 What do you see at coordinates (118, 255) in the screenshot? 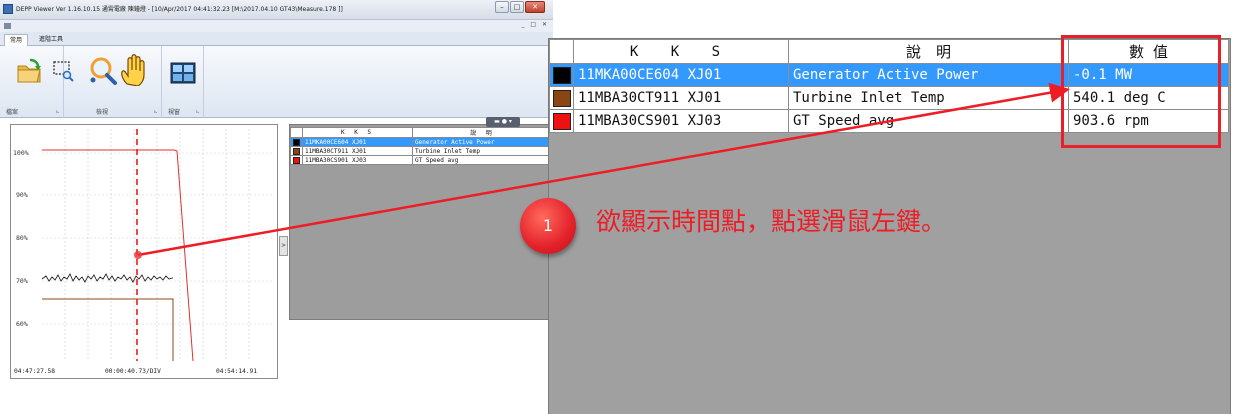
I see `speed-trace` at bounding box center [118, 255].